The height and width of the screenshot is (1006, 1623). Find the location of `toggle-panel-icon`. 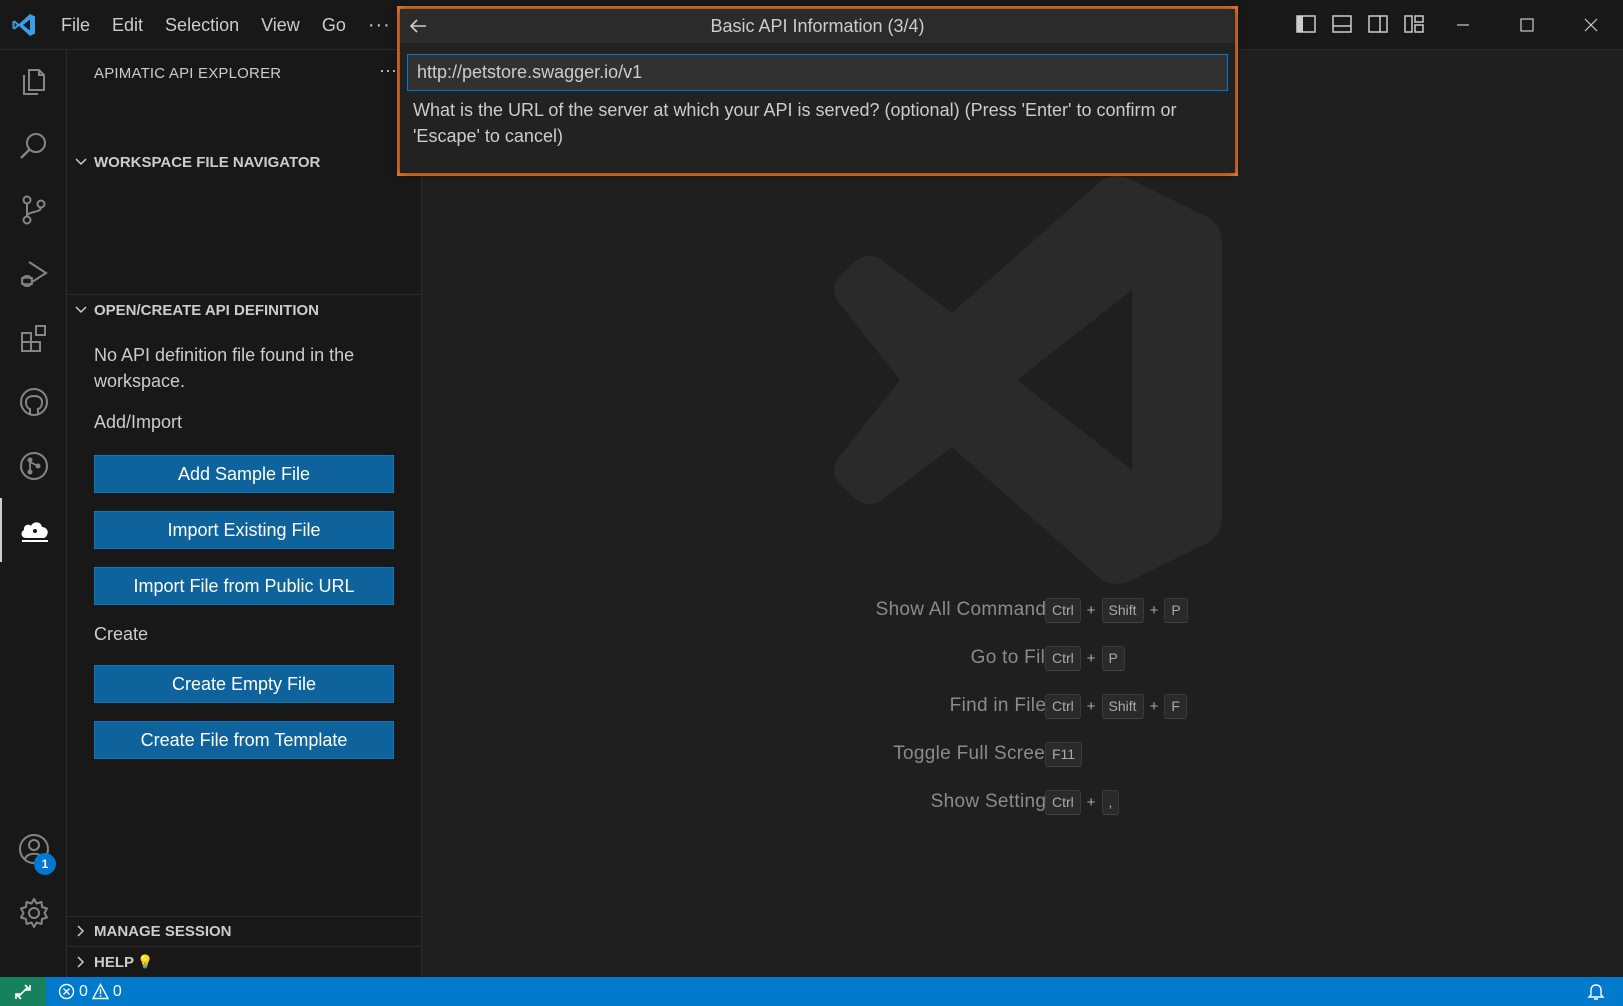

toggle-panel-icon is located at coordinates (1342, 24).